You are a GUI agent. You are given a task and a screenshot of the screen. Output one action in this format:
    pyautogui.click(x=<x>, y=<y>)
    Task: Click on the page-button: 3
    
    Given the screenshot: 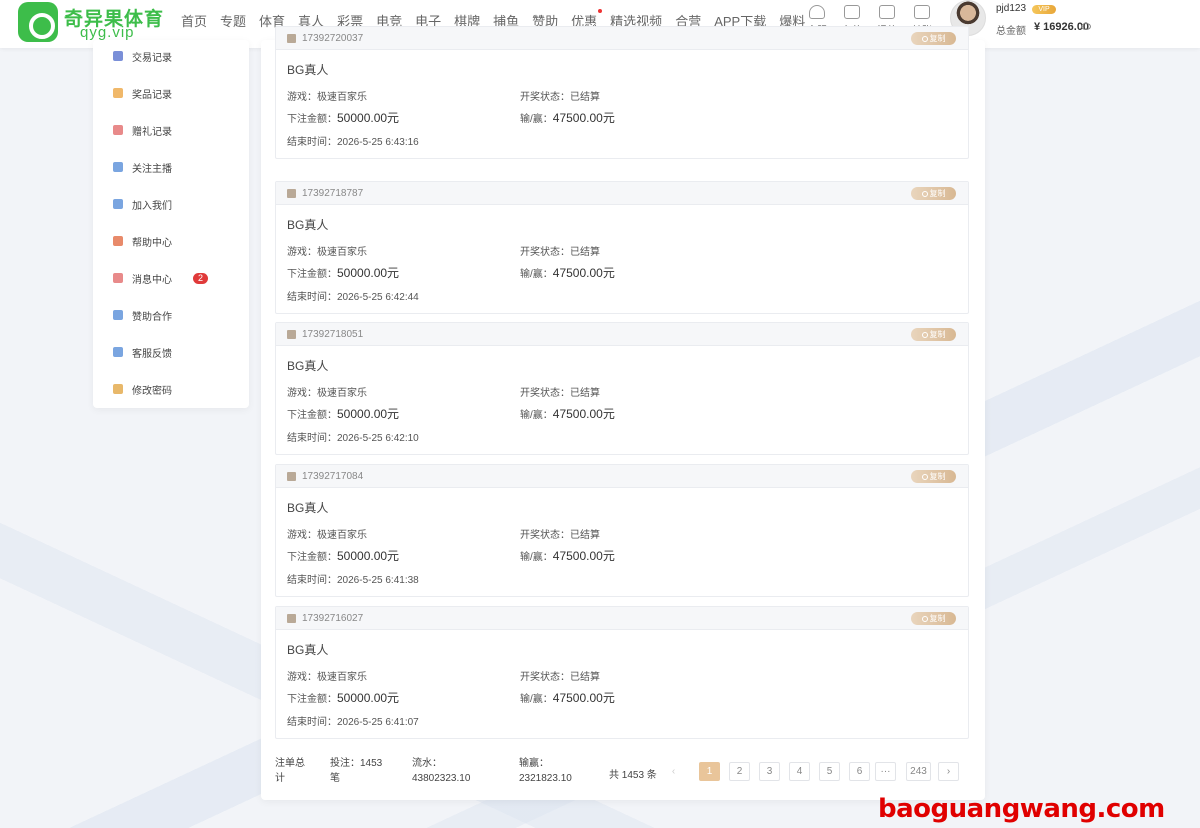 What is the action you would take?
    pyautogui.click(x=769, y=771)
    